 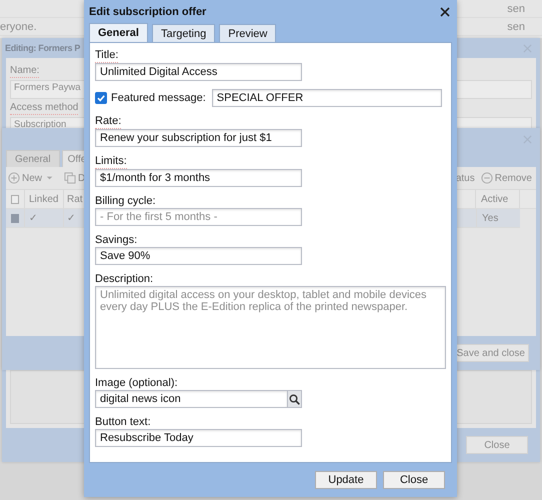 What do you see at coordinates (486, 178) in the screenshot?
I see `minus-circle-icon` at bounding box center [486, 178].